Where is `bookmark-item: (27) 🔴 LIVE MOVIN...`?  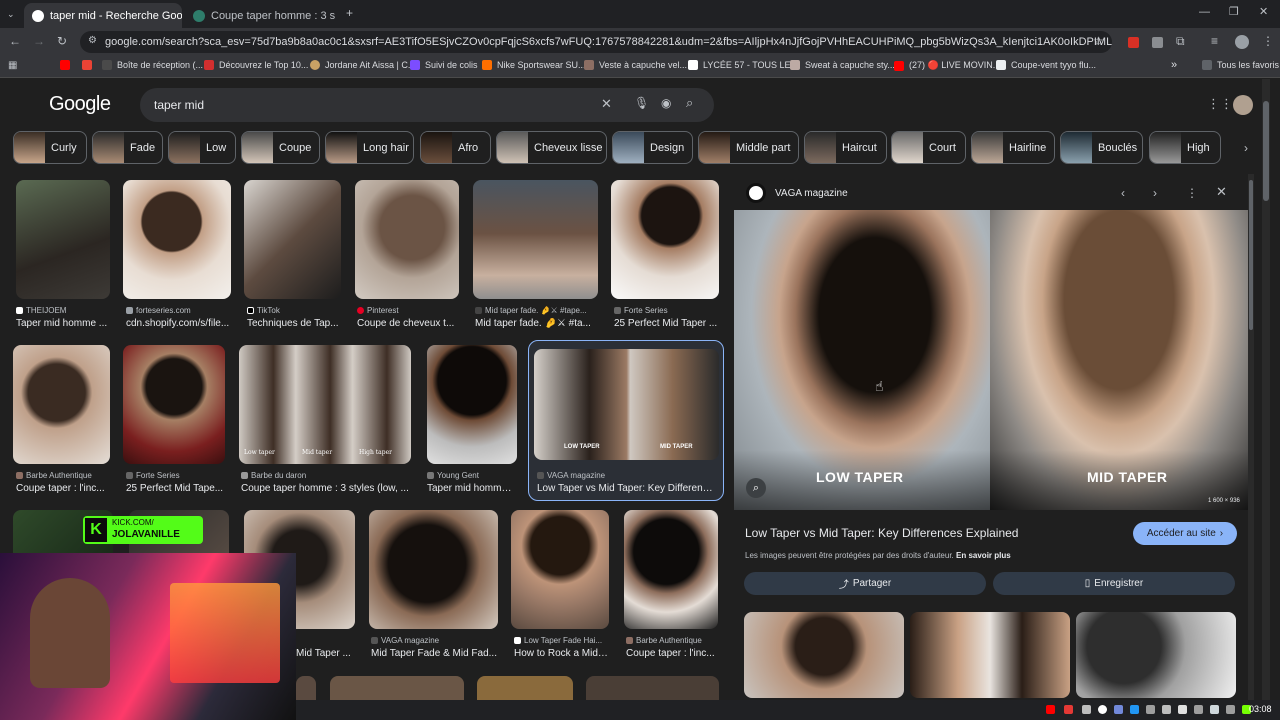 bookmark-item: (27) 🔴 LIVE MOVIN... is located at coordinates (947, 65).